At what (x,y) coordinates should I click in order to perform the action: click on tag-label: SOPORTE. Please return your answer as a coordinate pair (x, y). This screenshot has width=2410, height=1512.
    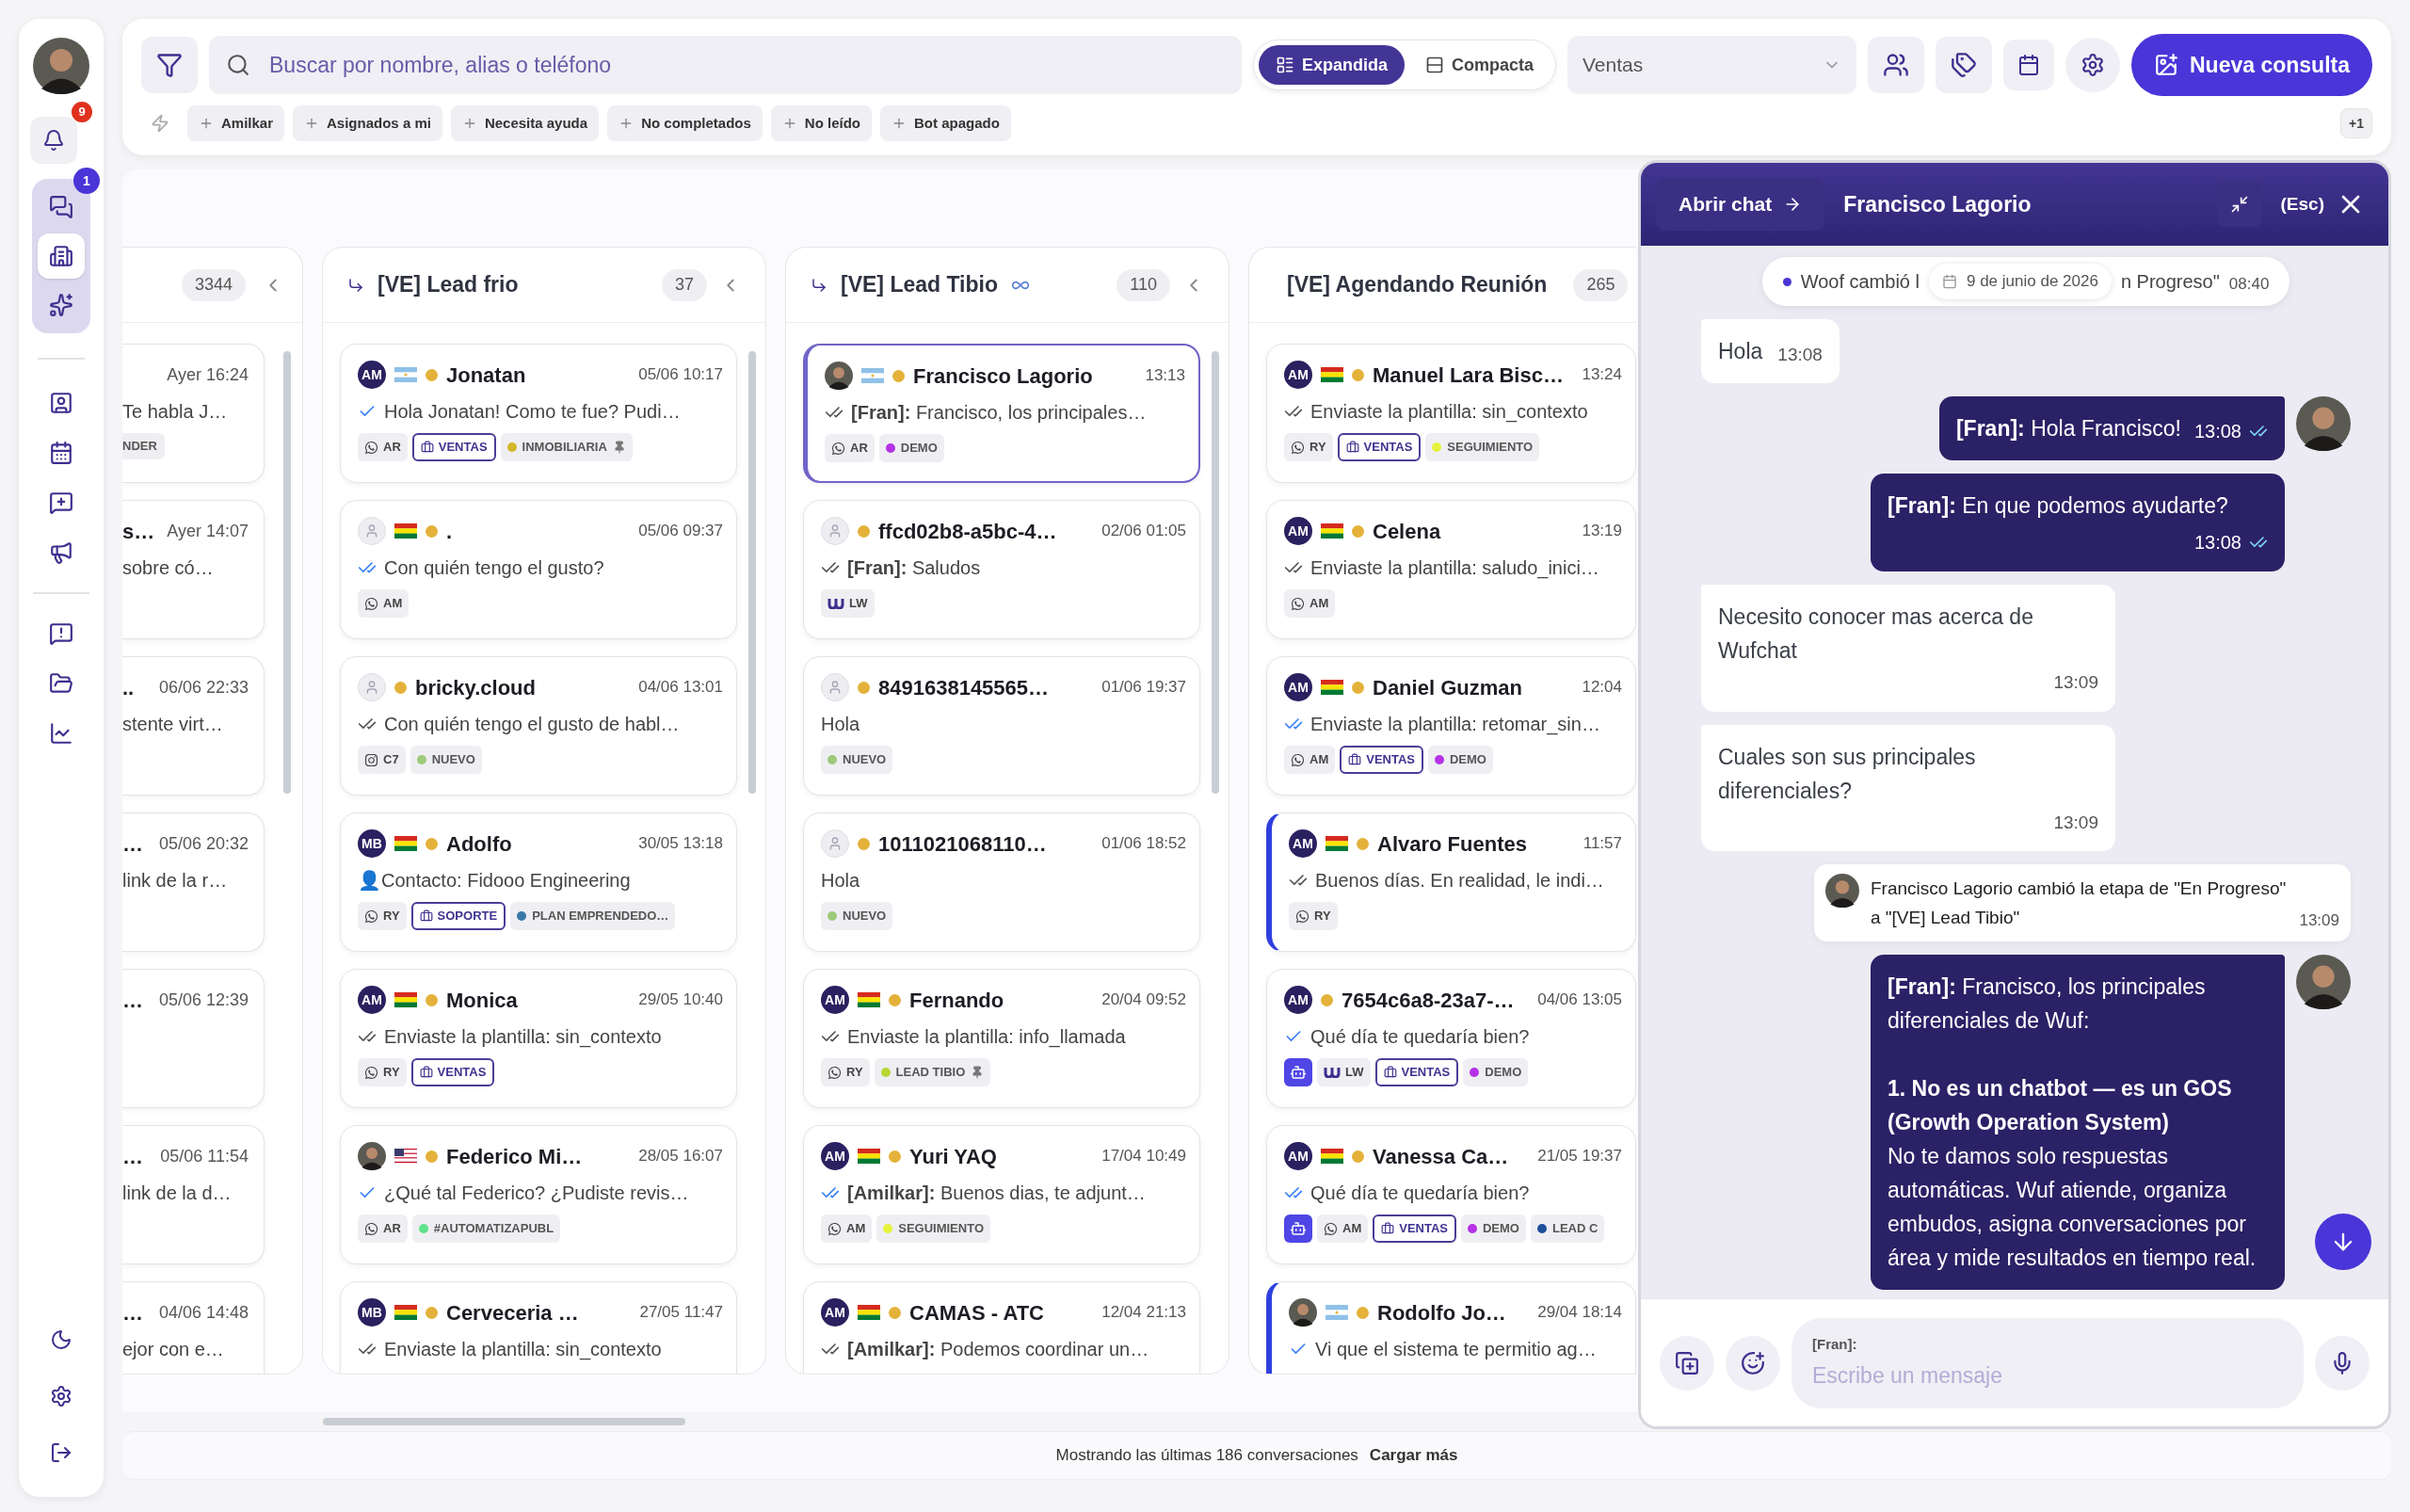
    Looking at the image, I should click on (467, 916).